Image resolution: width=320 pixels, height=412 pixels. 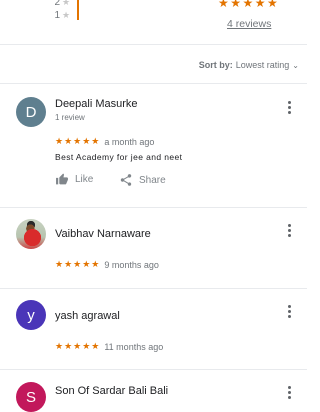 What do you see at coordinates (62, 179) in the screenshot?
I see `thumbs-up-icon` at bounding box center [62, 179].